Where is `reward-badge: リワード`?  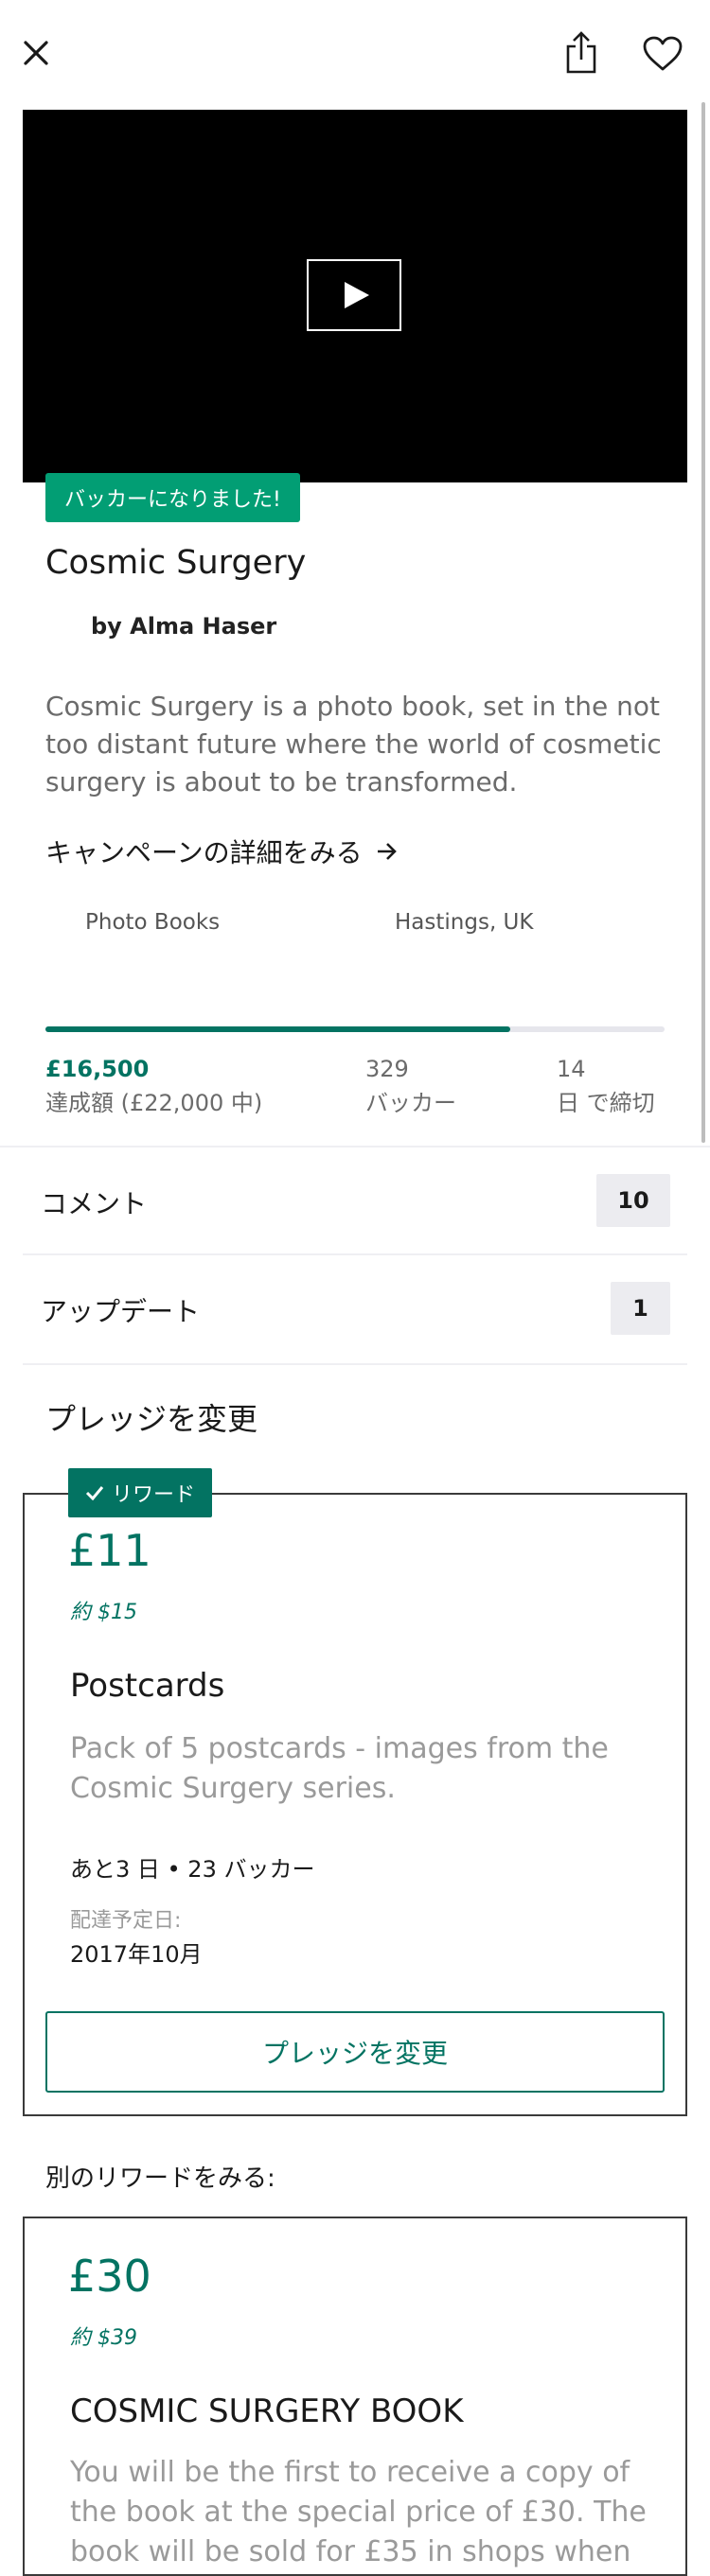 reward-badge: リワード is located at coordinates (140, 1493).